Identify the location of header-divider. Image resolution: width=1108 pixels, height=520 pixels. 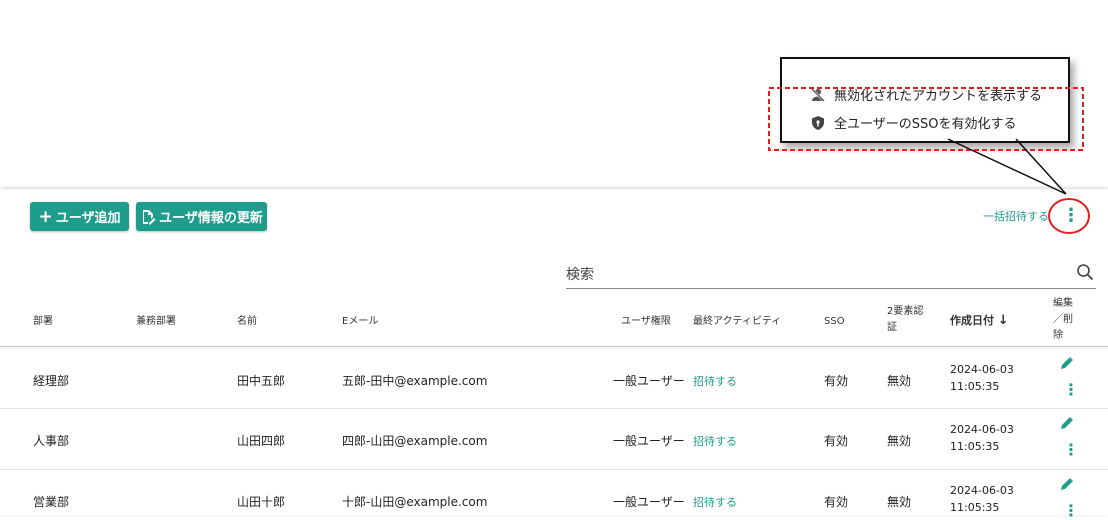
(554, 346).